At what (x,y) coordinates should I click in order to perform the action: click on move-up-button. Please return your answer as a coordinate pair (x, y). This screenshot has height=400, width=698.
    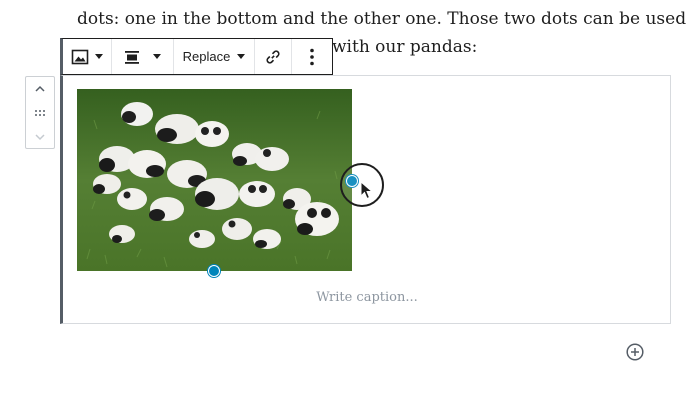
    Looking at the image, I should click on (40, 89).